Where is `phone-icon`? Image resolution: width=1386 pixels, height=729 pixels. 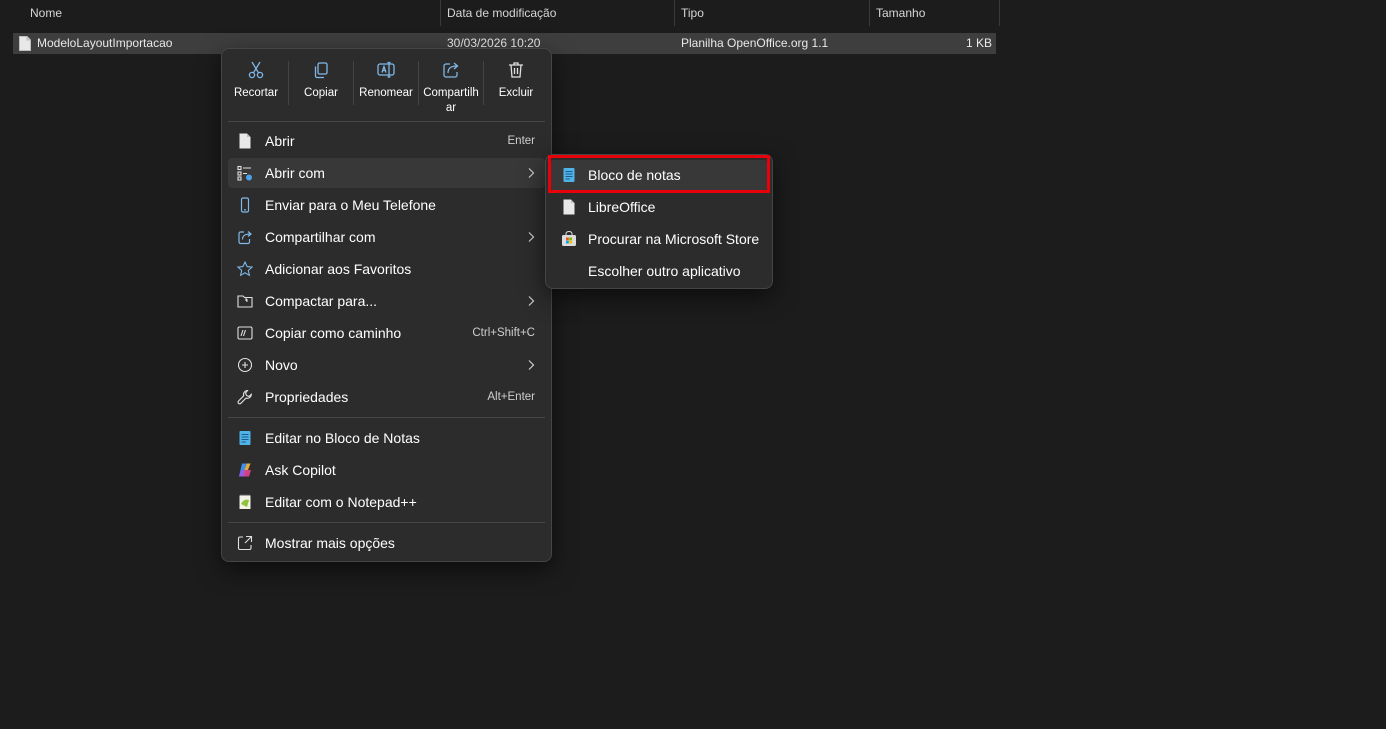
phone-icon is located at coordinates (245, 205).